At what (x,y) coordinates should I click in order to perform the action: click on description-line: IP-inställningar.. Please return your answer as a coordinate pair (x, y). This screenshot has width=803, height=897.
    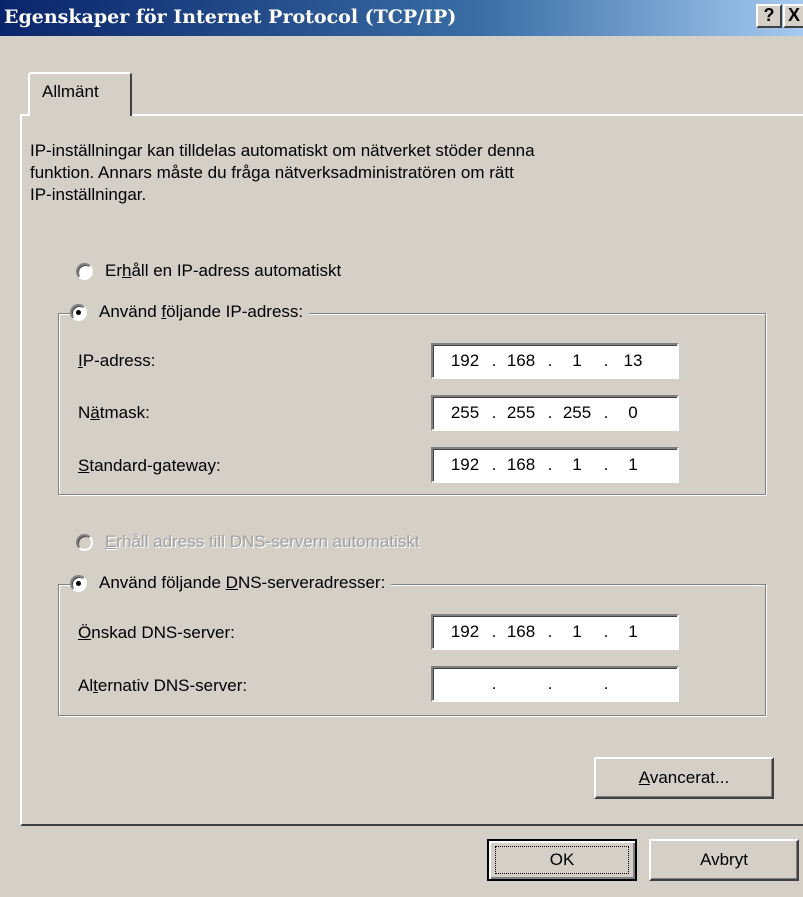
    Looking at the image, I should click on (88, 194).